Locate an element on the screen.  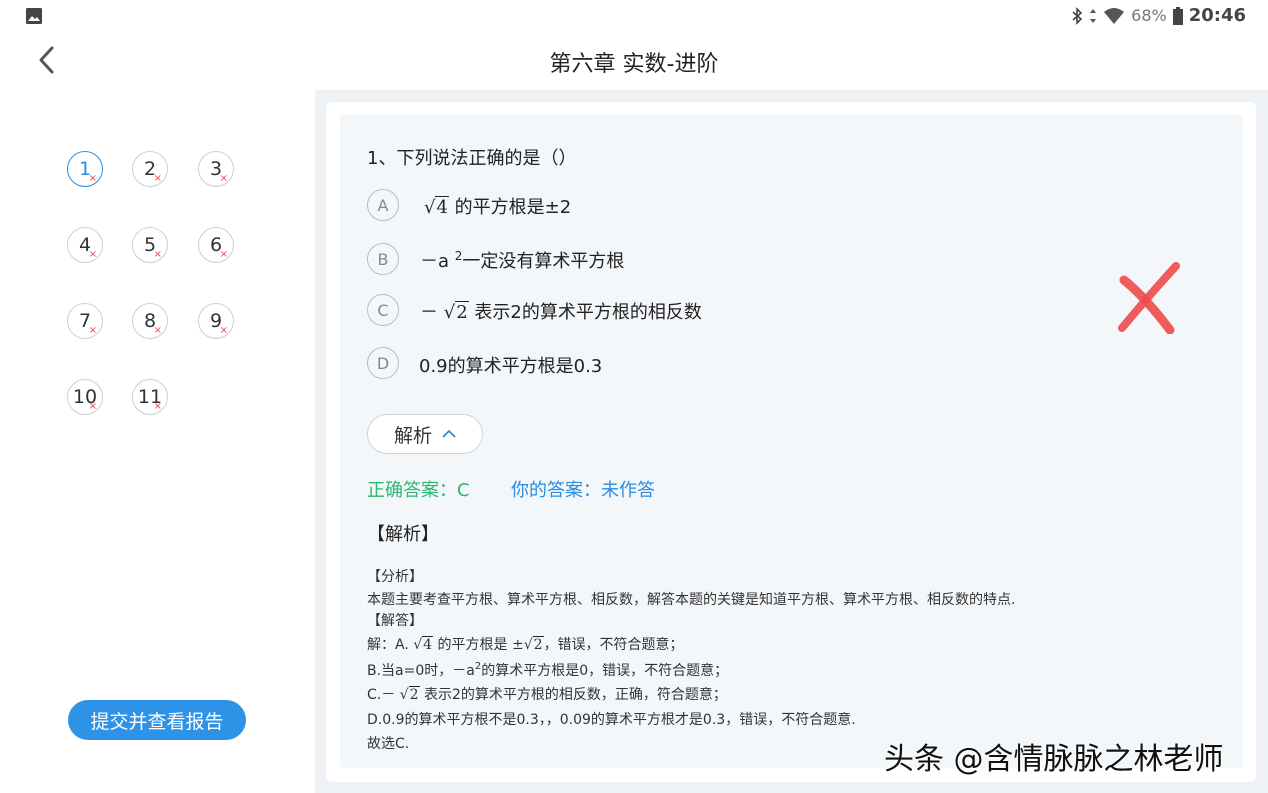
bluetooth-icon is located at coordinates (1077, 15).